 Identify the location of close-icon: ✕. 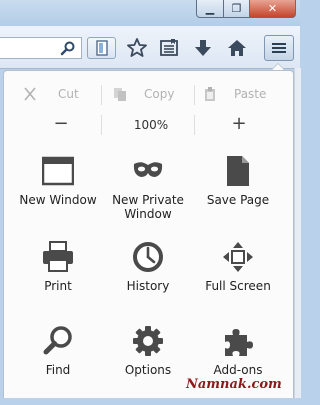
(272, 8).